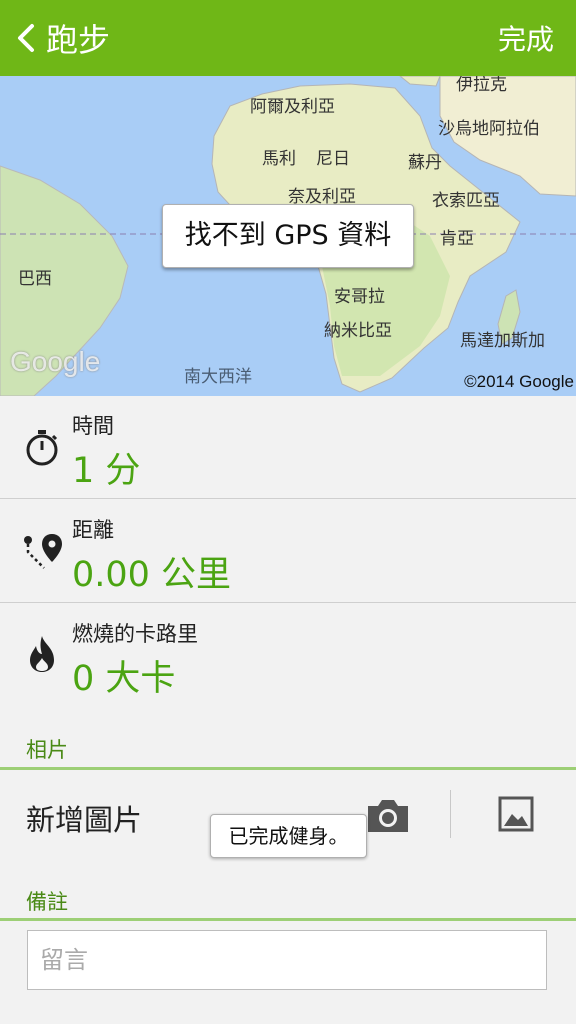 Image resolution: width=576 pixels, height=1024 pixels. I want to click on map-label: 南大西洋, so click(218, 377).